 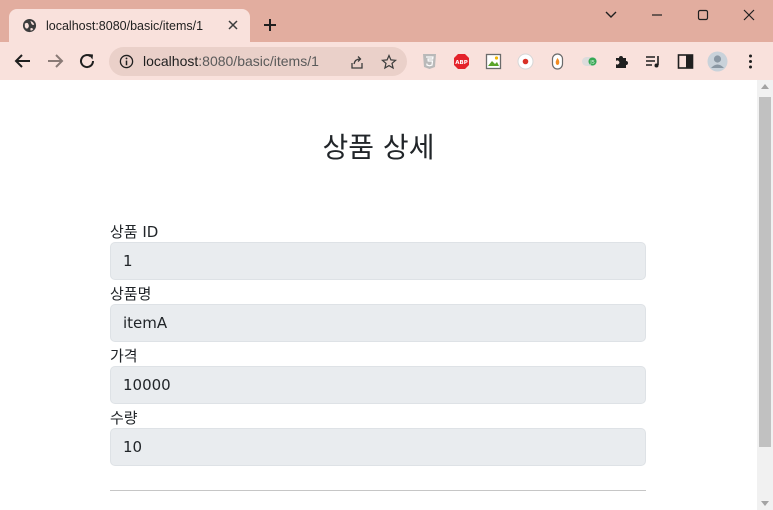 I want to click on globe-icon, so click(x=29, y=25).